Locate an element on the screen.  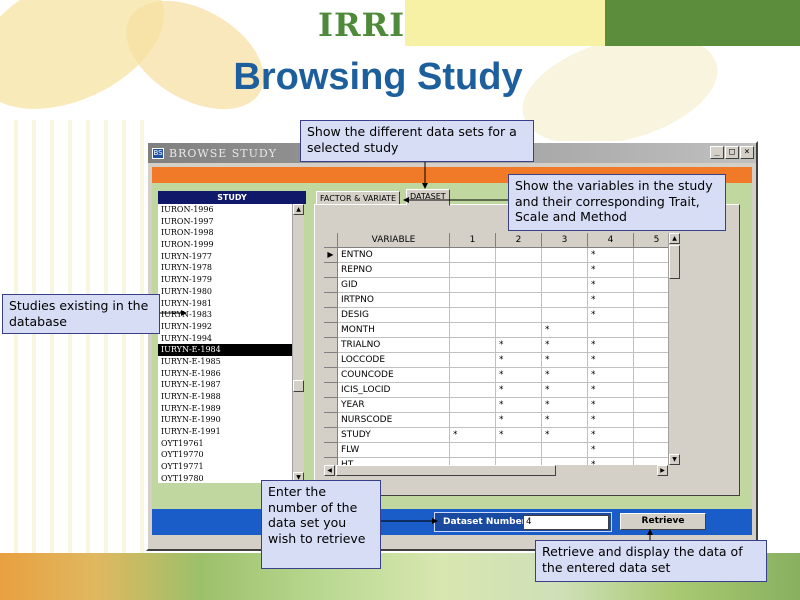
table-row: TRIALNO * * * is located at coordinates (502, 345).